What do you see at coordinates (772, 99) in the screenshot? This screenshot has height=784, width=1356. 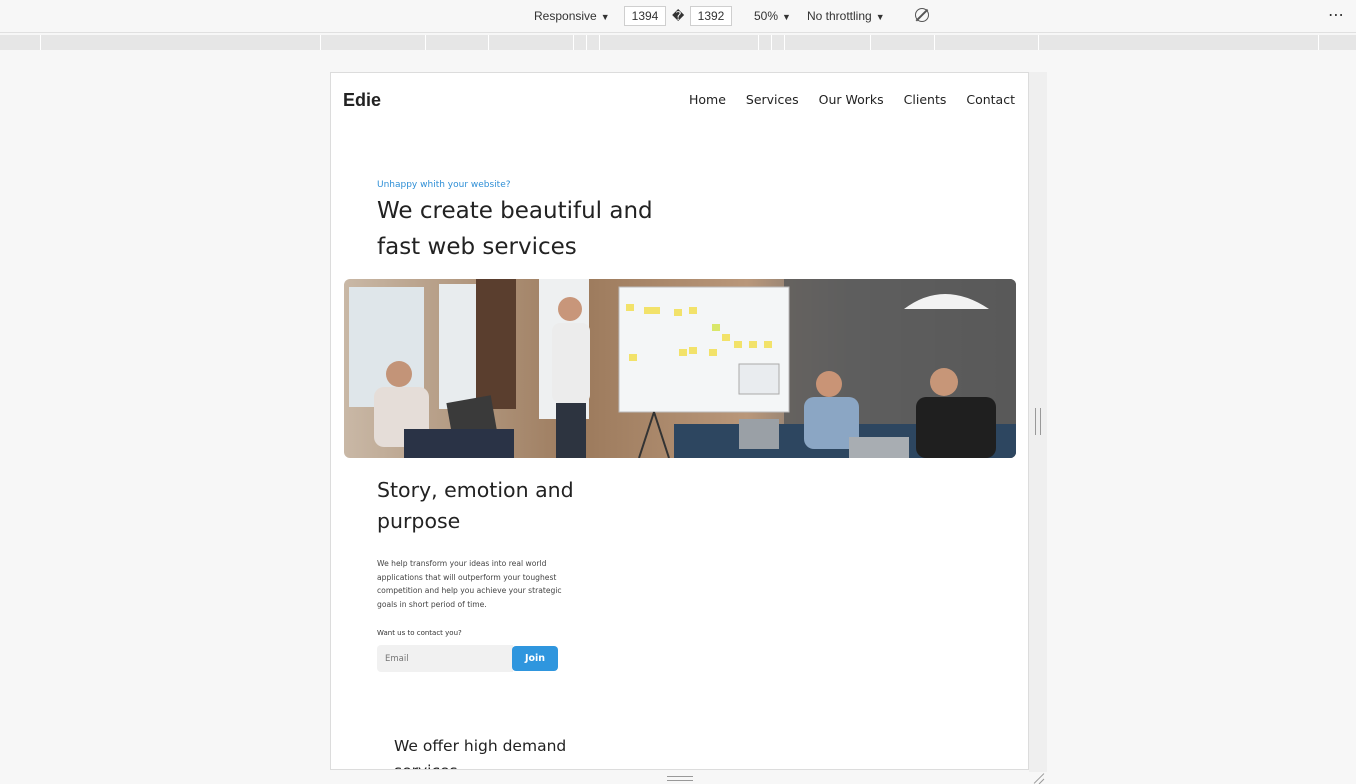 I see `nav-services: Services` at bounding box center [772, 99].